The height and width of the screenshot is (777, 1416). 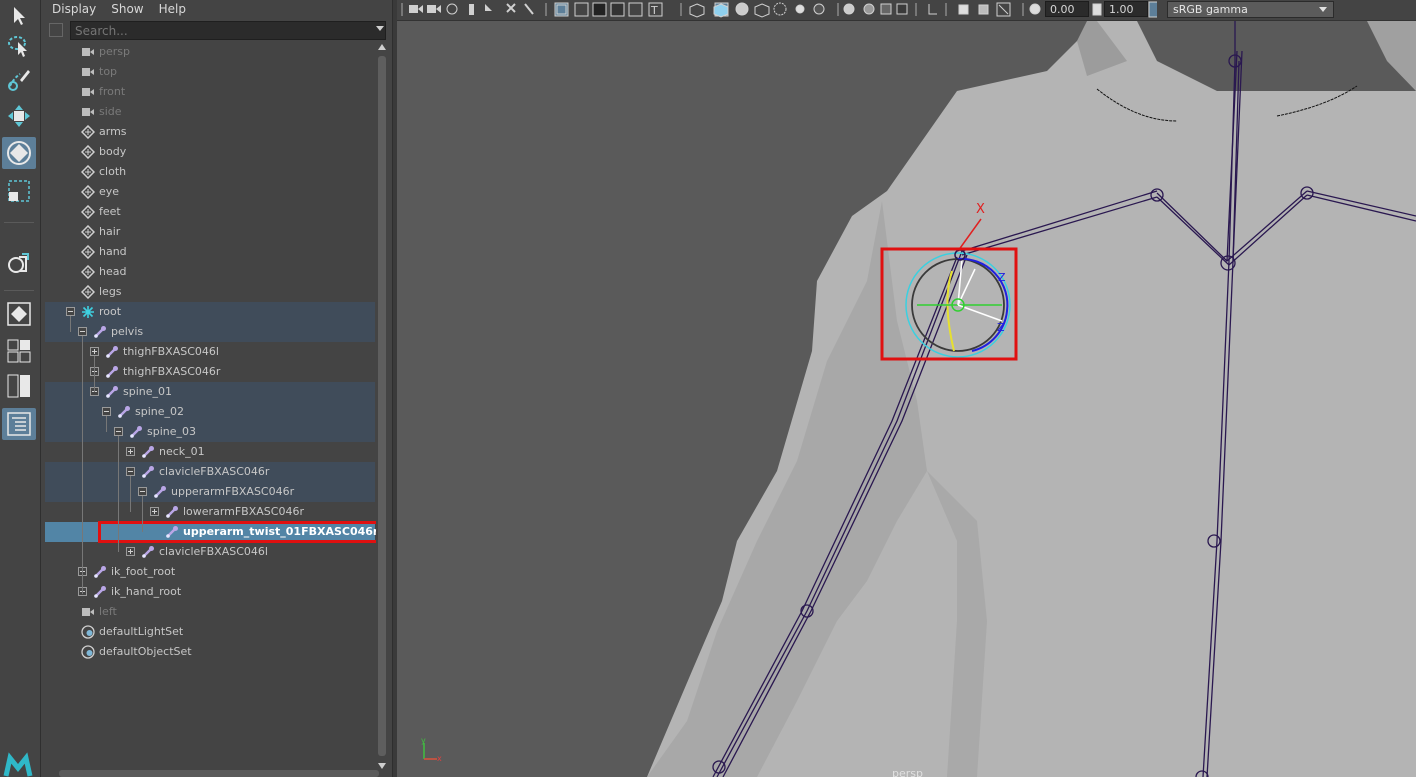 What do you see at coordinates (210, 272) in the screenshot?
I see `outliner-item-head: head` at bounding box center [210, 272].